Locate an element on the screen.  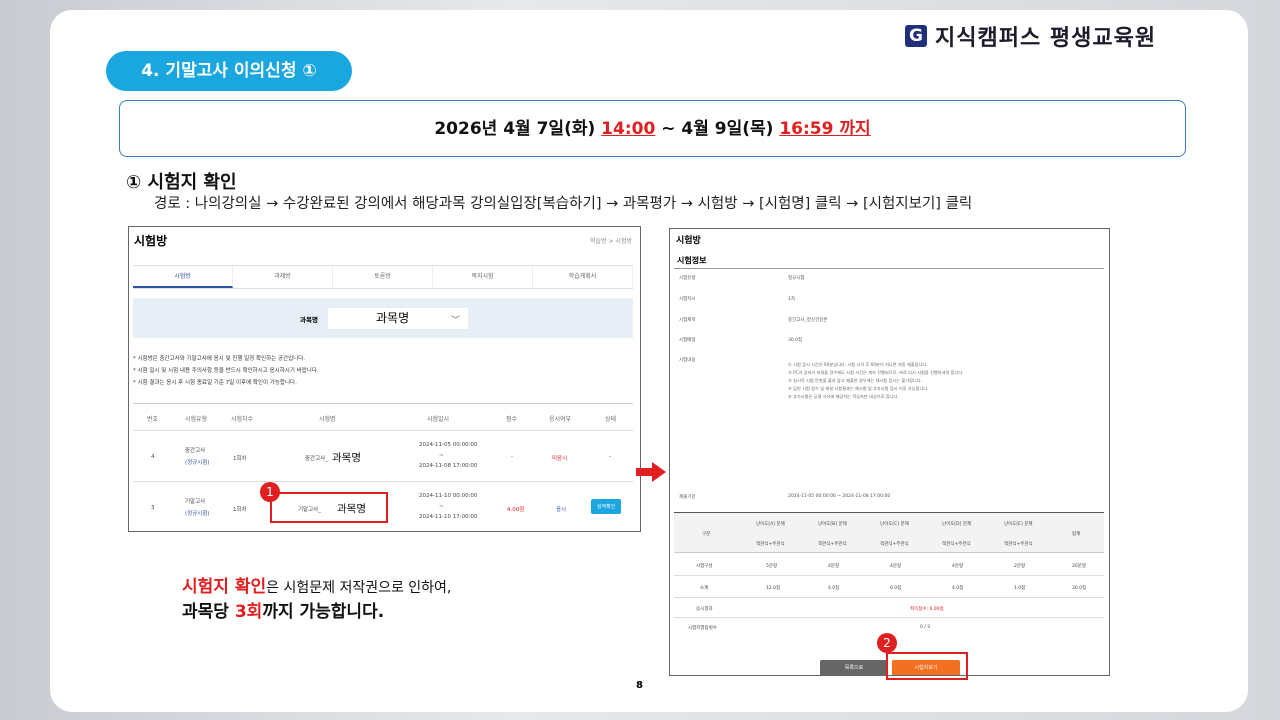
tab-assignment: 과제방 is located at coordinates (283, 277).